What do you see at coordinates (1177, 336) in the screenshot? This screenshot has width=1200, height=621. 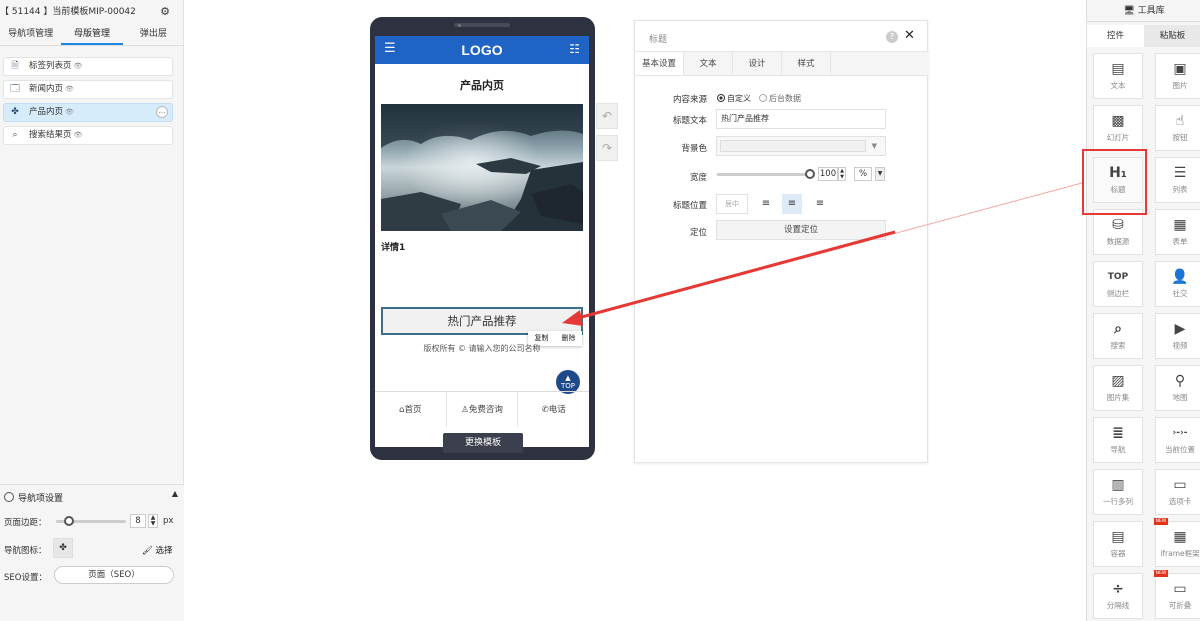 I see `tool-video: ▶ 视频` at bounding box center [1177, 336].